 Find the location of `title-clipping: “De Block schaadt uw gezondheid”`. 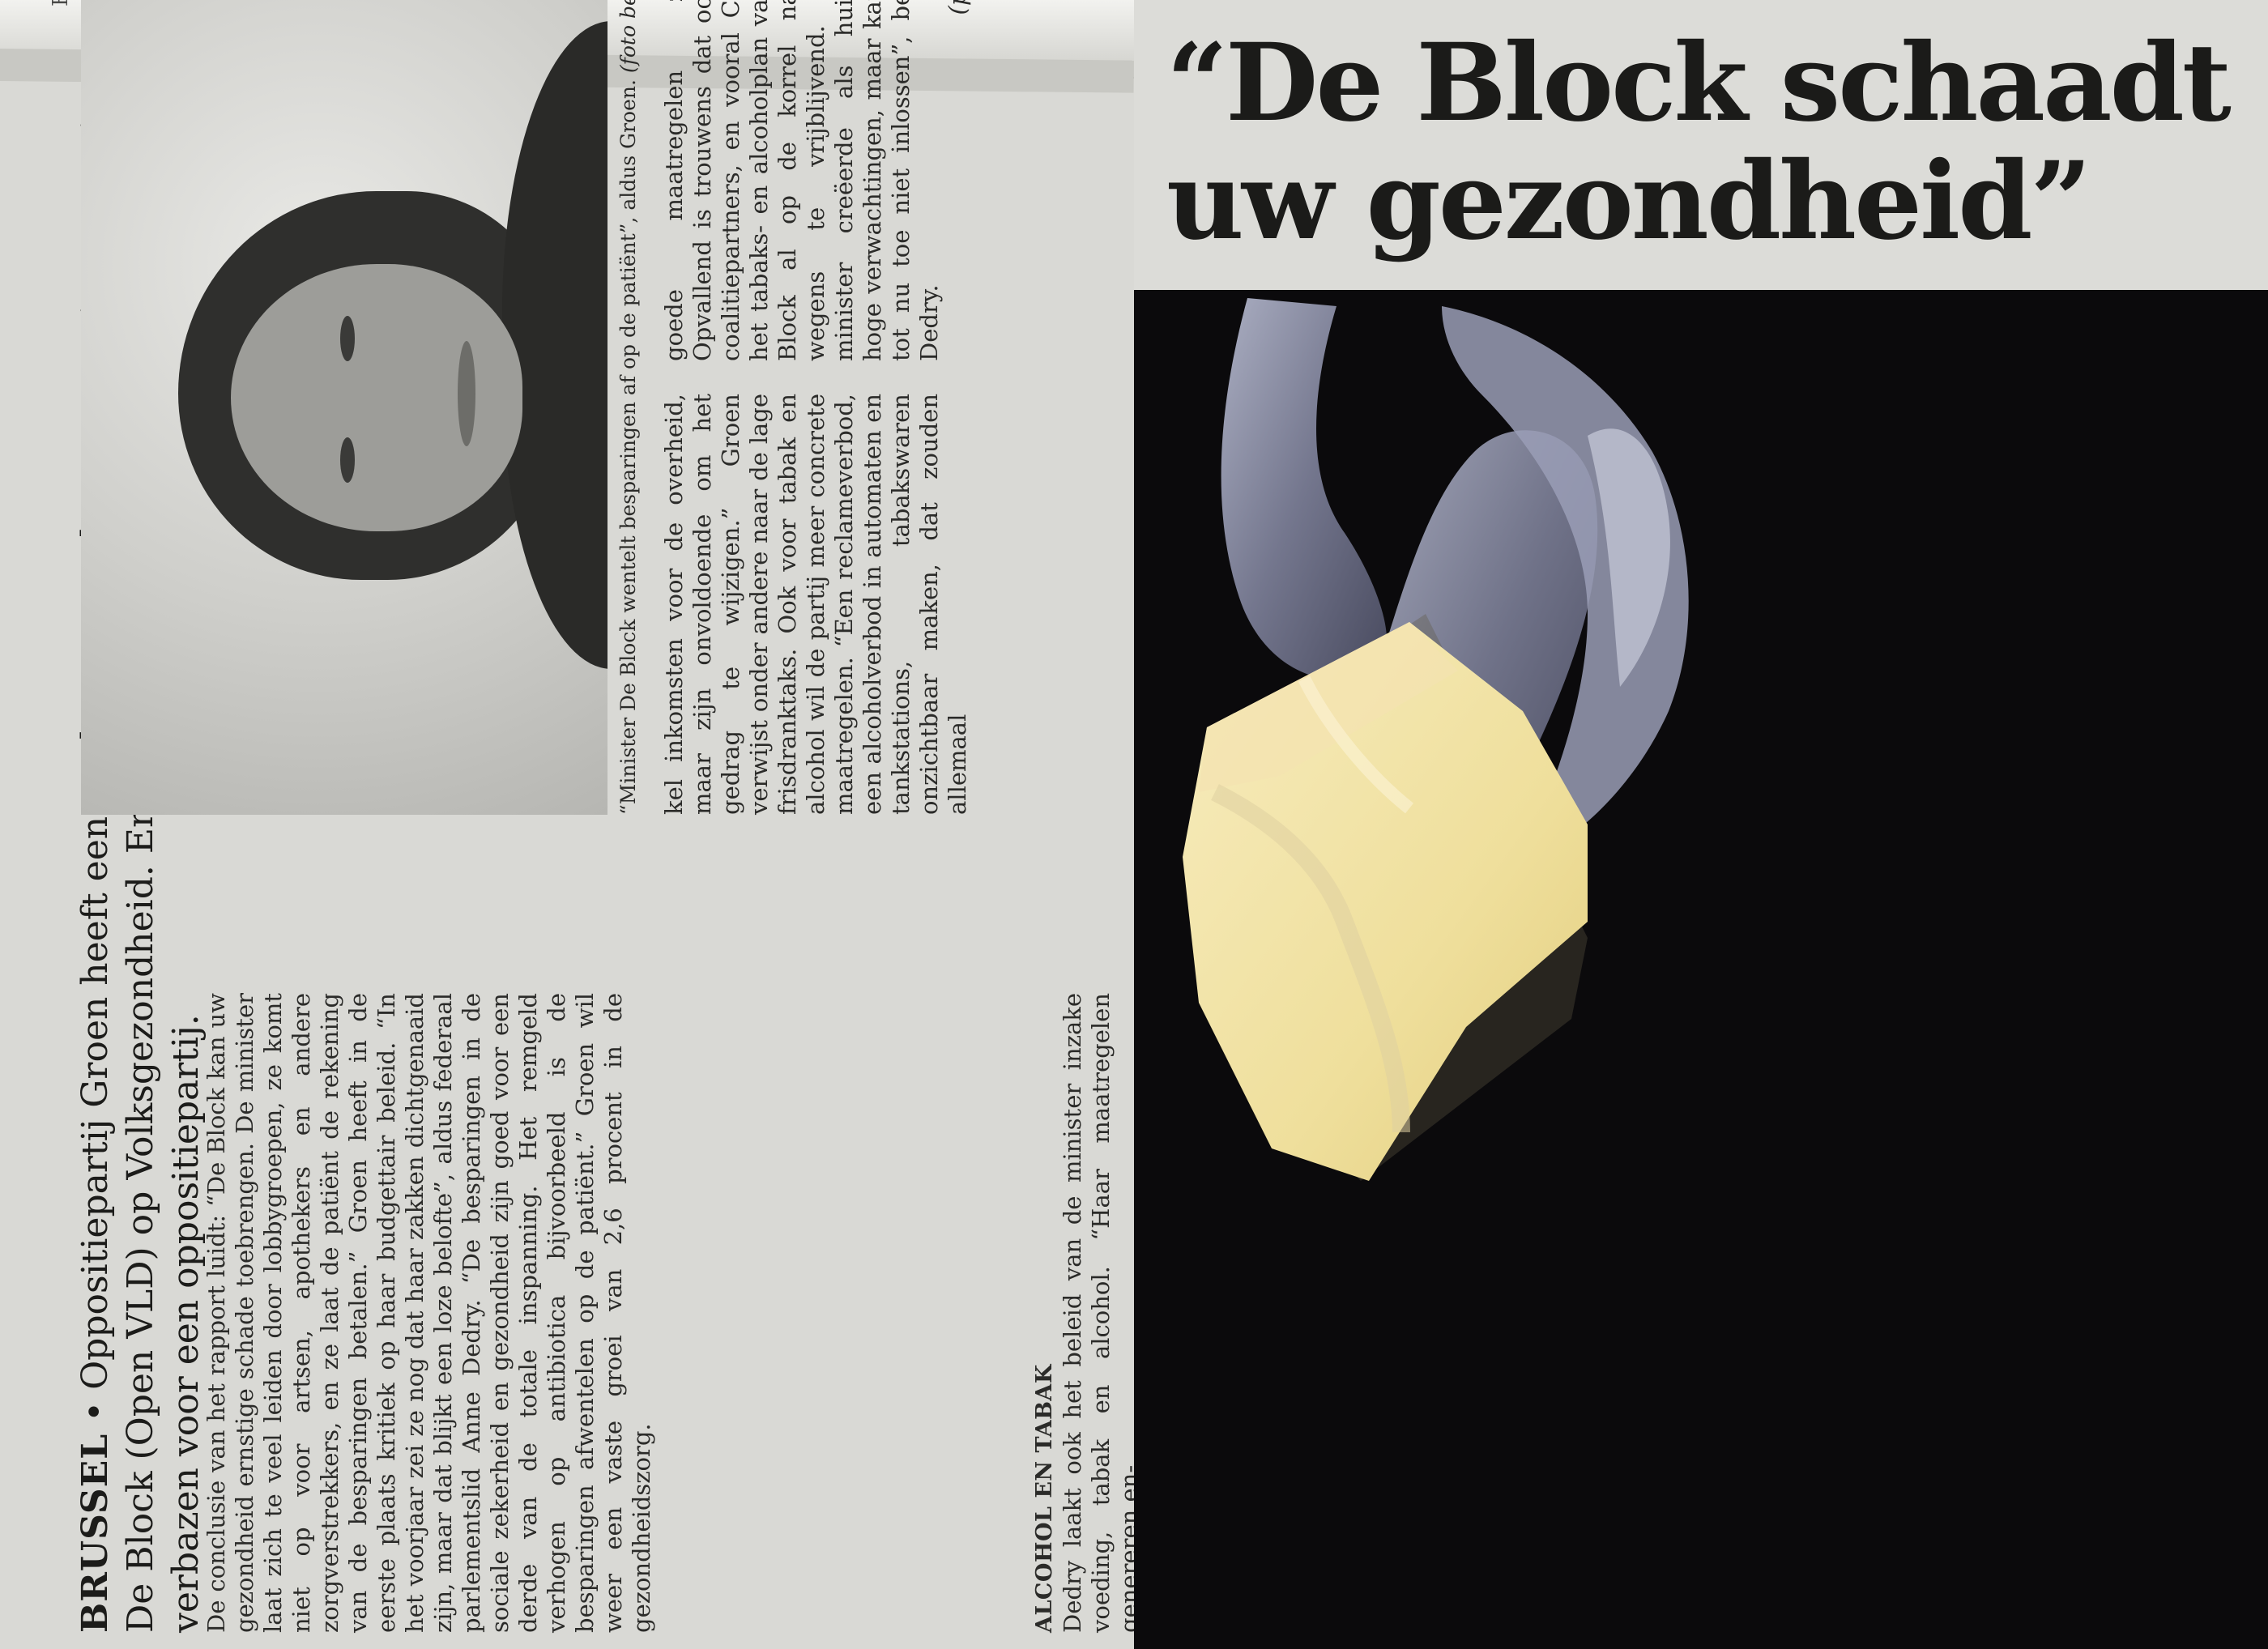

title-clipping: “De Block schaadt uw gezondheid” is located at coordinates (1701, 145).